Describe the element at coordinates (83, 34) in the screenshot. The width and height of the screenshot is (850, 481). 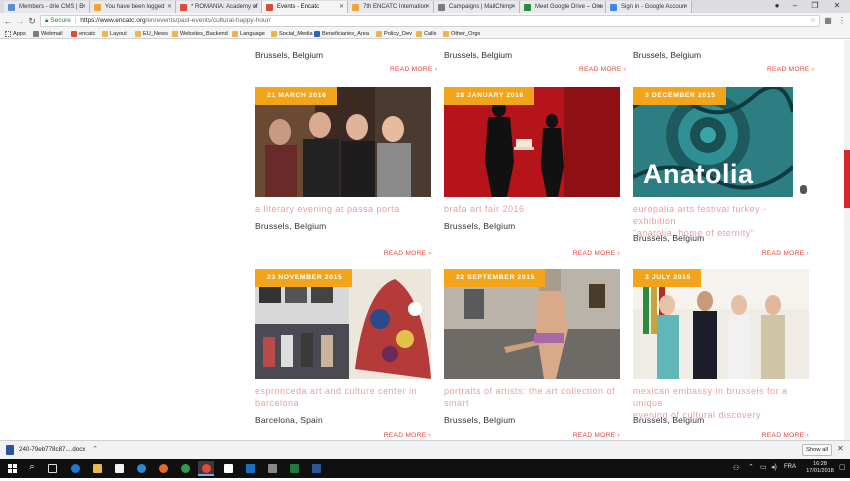
I see `bookmark-encatc: encatc` at that location.